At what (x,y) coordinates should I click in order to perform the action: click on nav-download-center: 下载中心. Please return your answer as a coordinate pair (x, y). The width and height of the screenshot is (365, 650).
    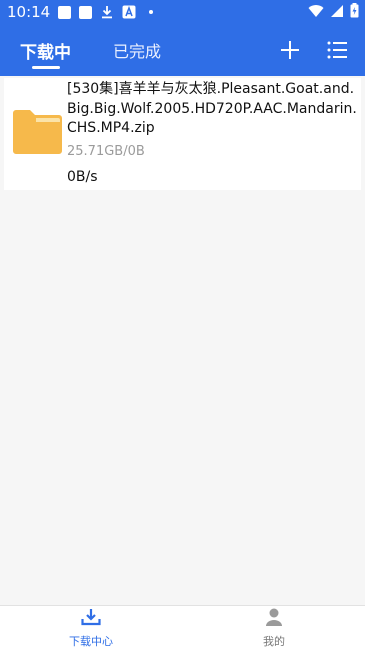
    Looking at the image, I should click on (91, 629).